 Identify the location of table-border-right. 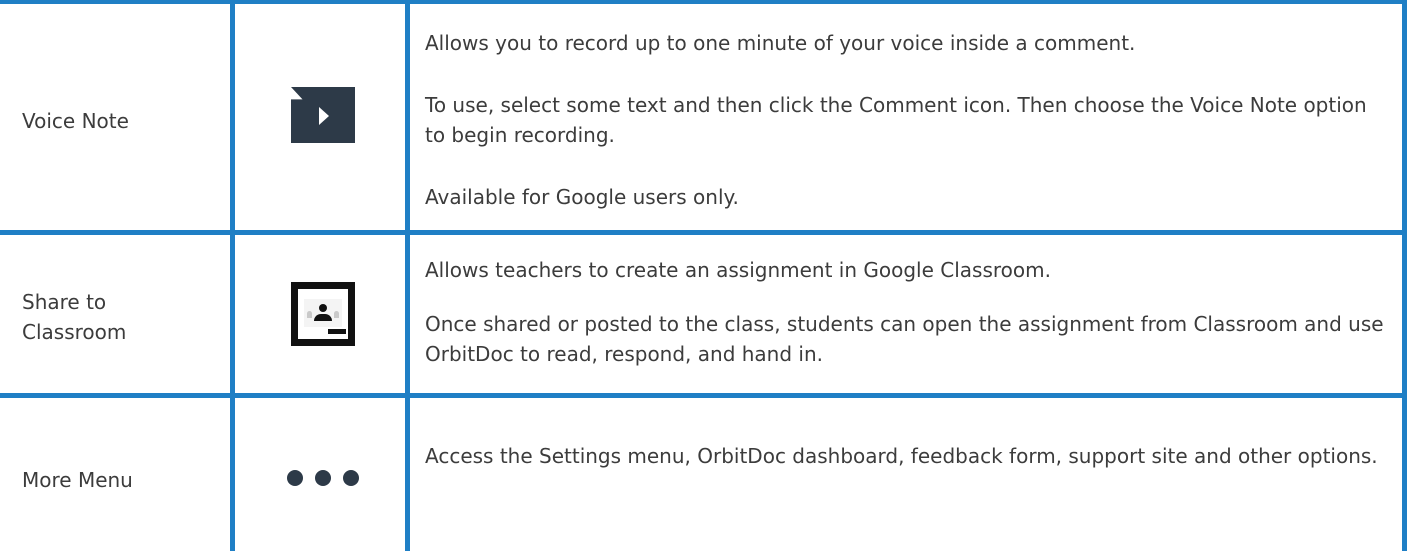
(1404, 275).